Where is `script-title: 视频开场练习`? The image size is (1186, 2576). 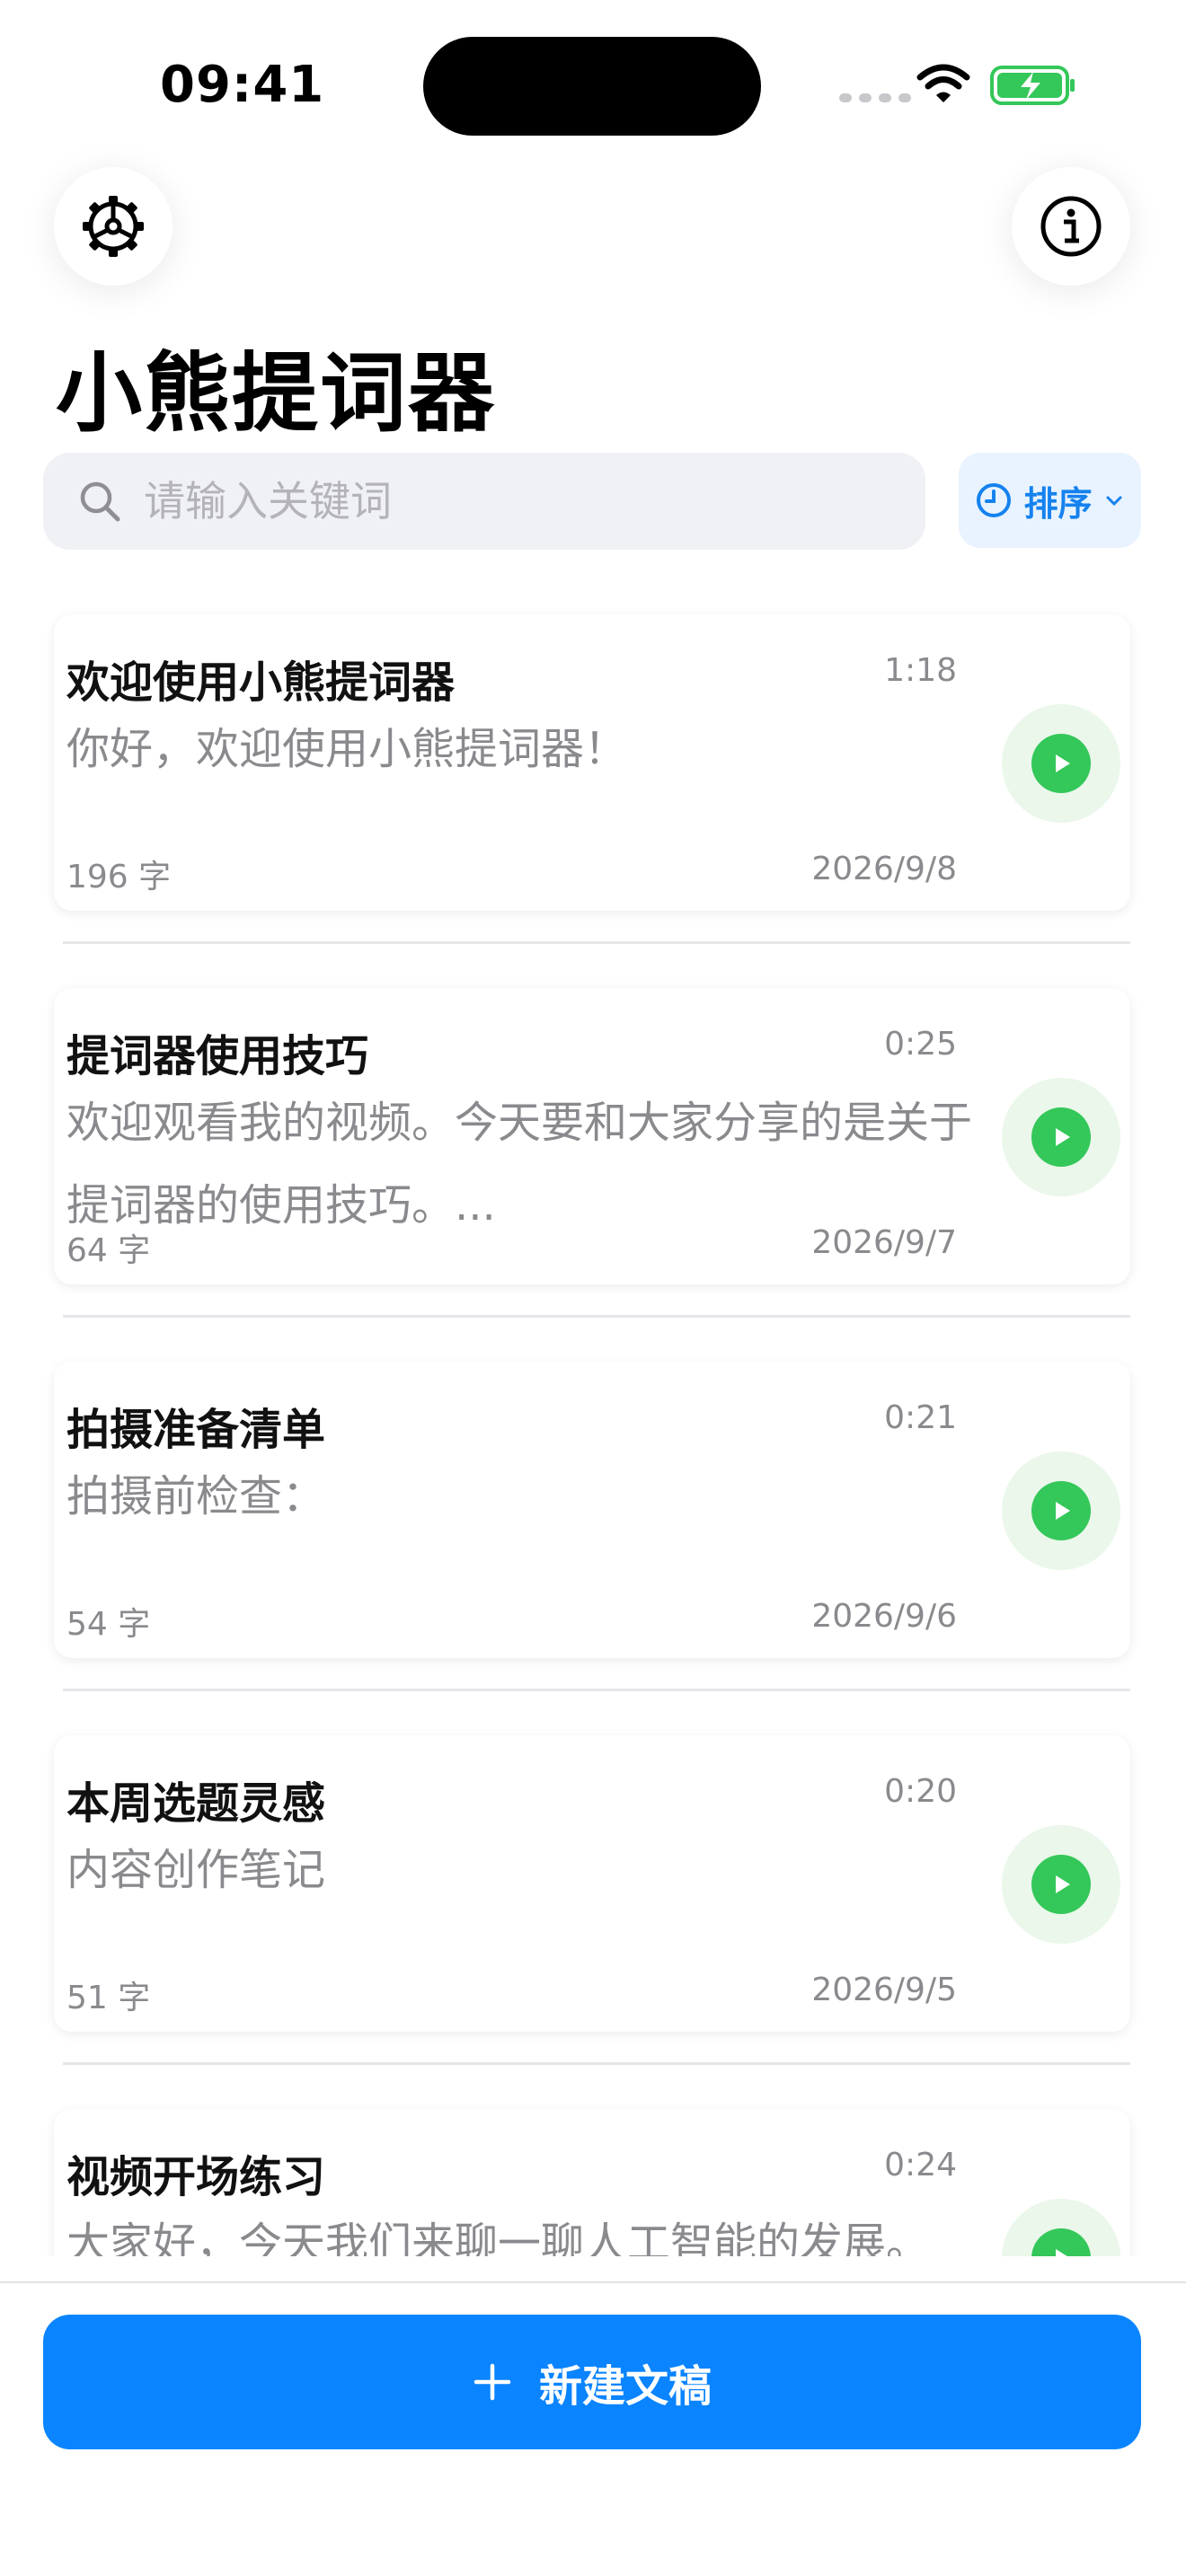 script-title: 视频开场练习 is located at coordinates (196, 2177).